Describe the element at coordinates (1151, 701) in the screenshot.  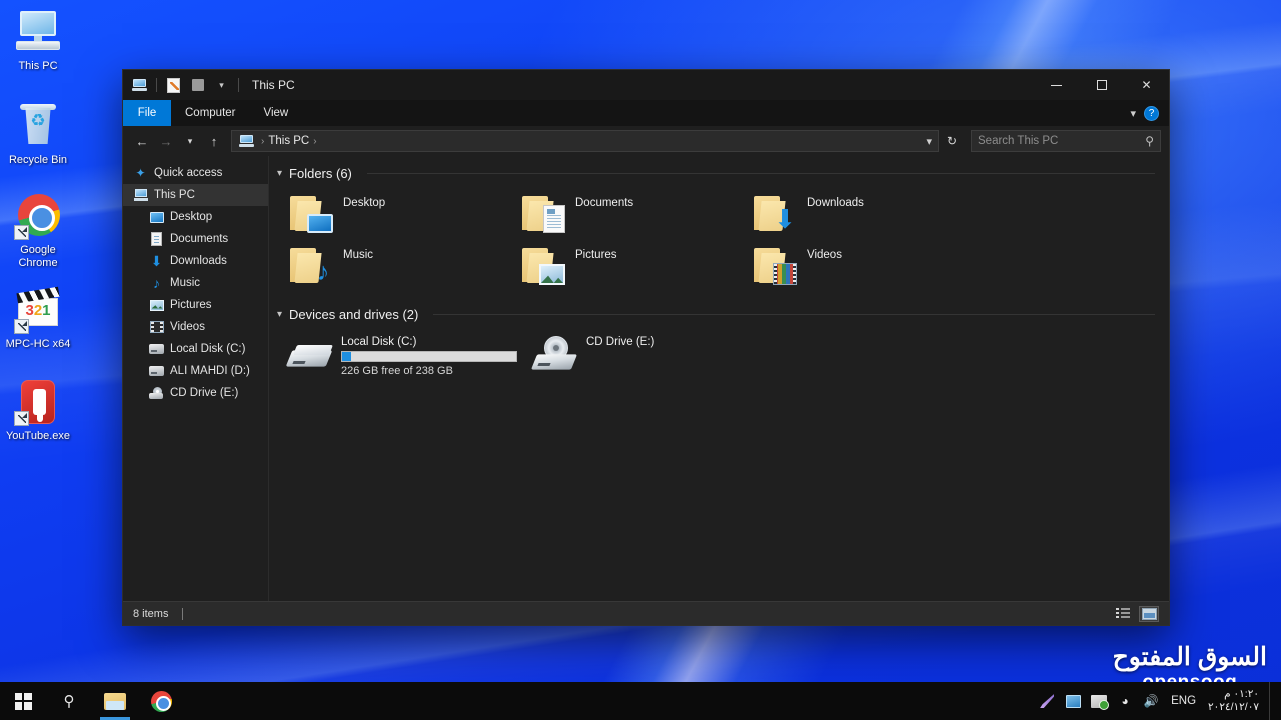
I see `volume-icon: 🔊` at that location.